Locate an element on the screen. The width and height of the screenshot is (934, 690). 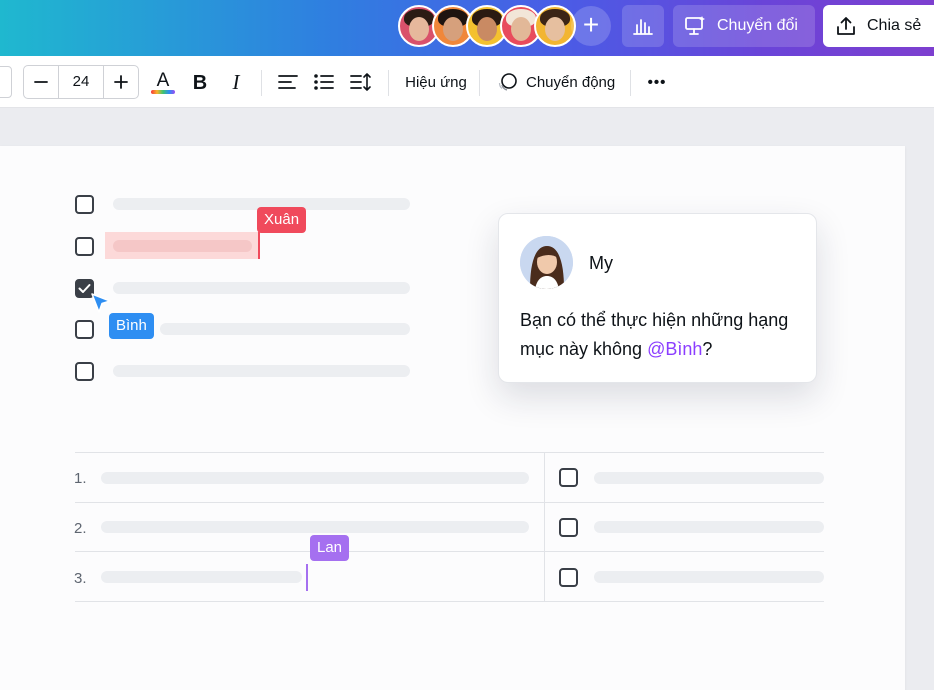
animate-icon is located at coordinates (507, 82).